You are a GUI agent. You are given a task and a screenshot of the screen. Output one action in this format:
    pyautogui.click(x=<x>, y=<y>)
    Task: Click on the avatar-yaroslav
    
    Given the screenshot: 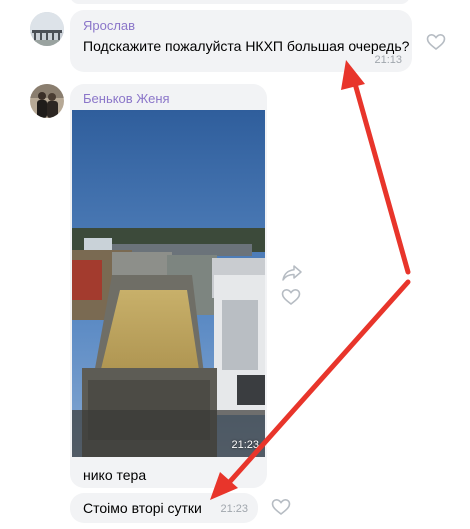 What is the action you would take?
    pyautogui.click(x=47, y=29)
    